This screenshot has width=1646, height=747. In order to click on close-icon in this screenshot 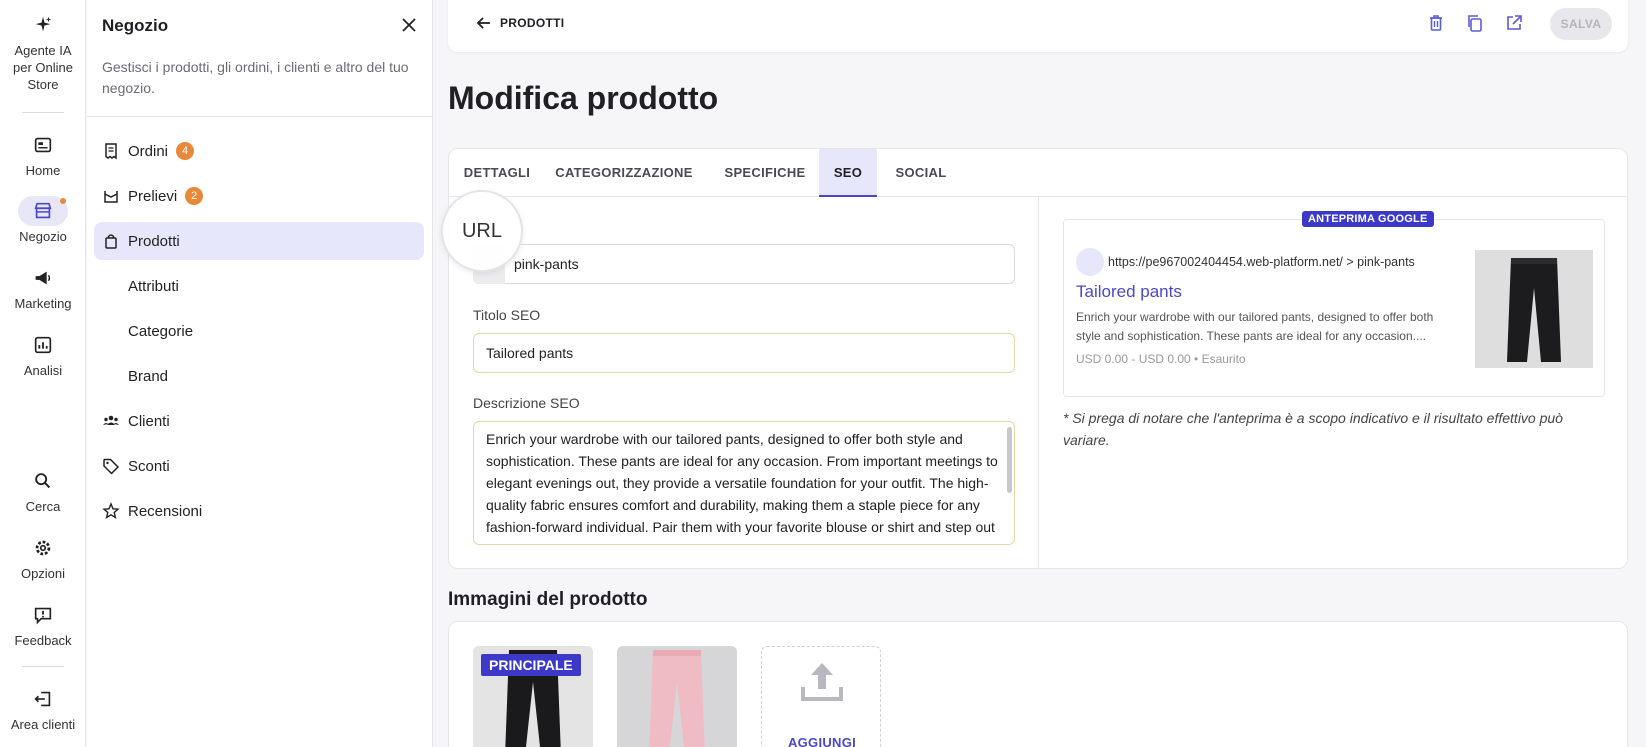, I will do `click(409, 25)`.